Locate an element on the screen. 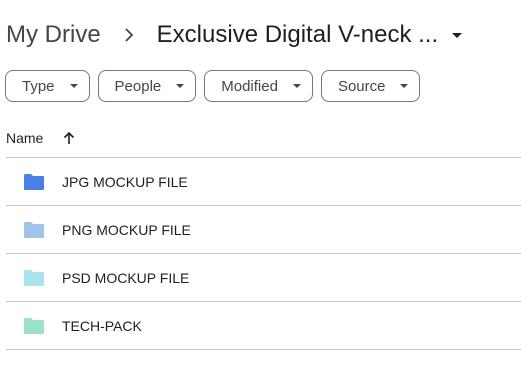  file-name: PSD MOCKUP FILE is located at coordinates (126, 277).